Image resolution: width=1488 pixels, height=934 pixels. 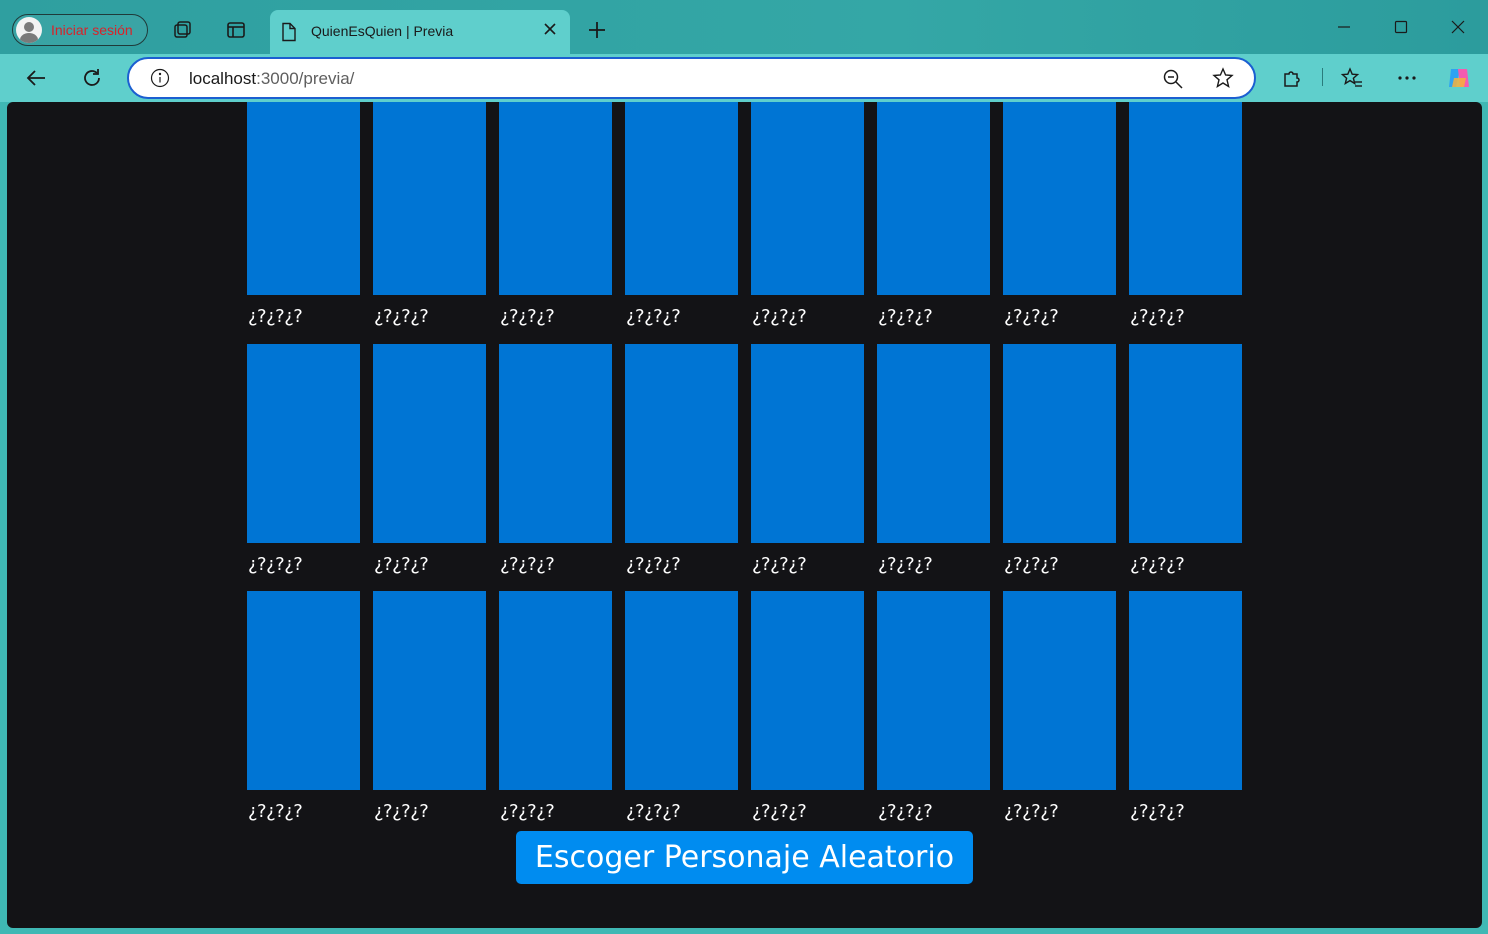 What do you see at coordinates (744, 857) in the screenshot?
I see `random-character-button: Escoger Personaje Aleatorio` at bounding box center [744, 857].